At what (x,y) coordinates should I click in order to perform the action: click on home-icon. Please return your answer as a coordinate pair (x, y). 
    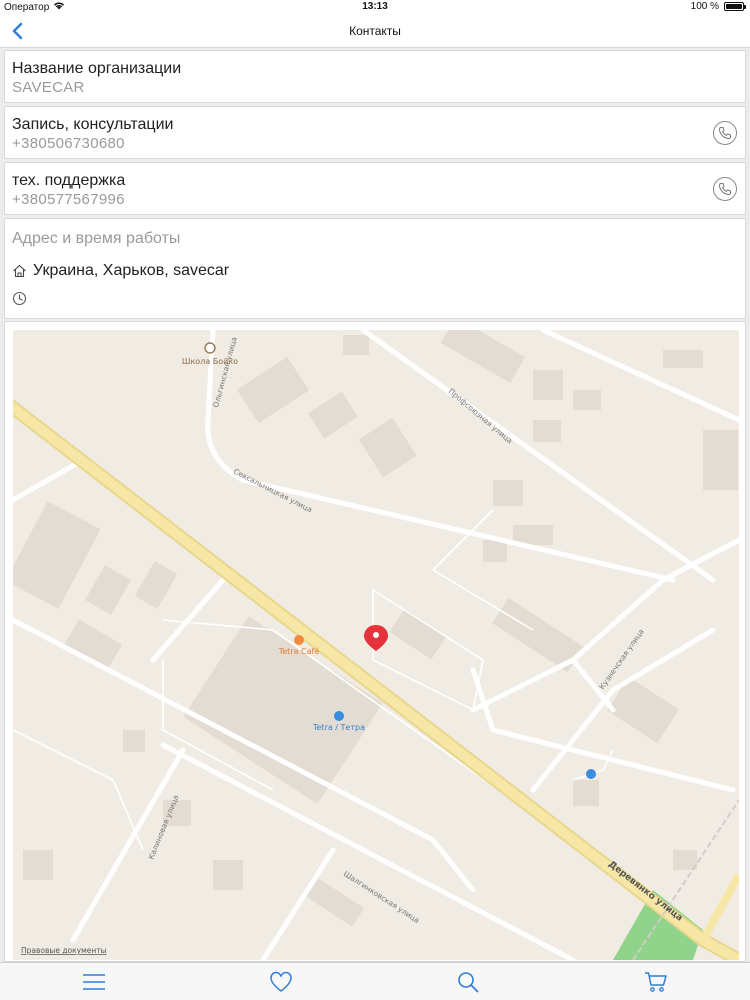
    Looking at the image, I should click on (19, 271).